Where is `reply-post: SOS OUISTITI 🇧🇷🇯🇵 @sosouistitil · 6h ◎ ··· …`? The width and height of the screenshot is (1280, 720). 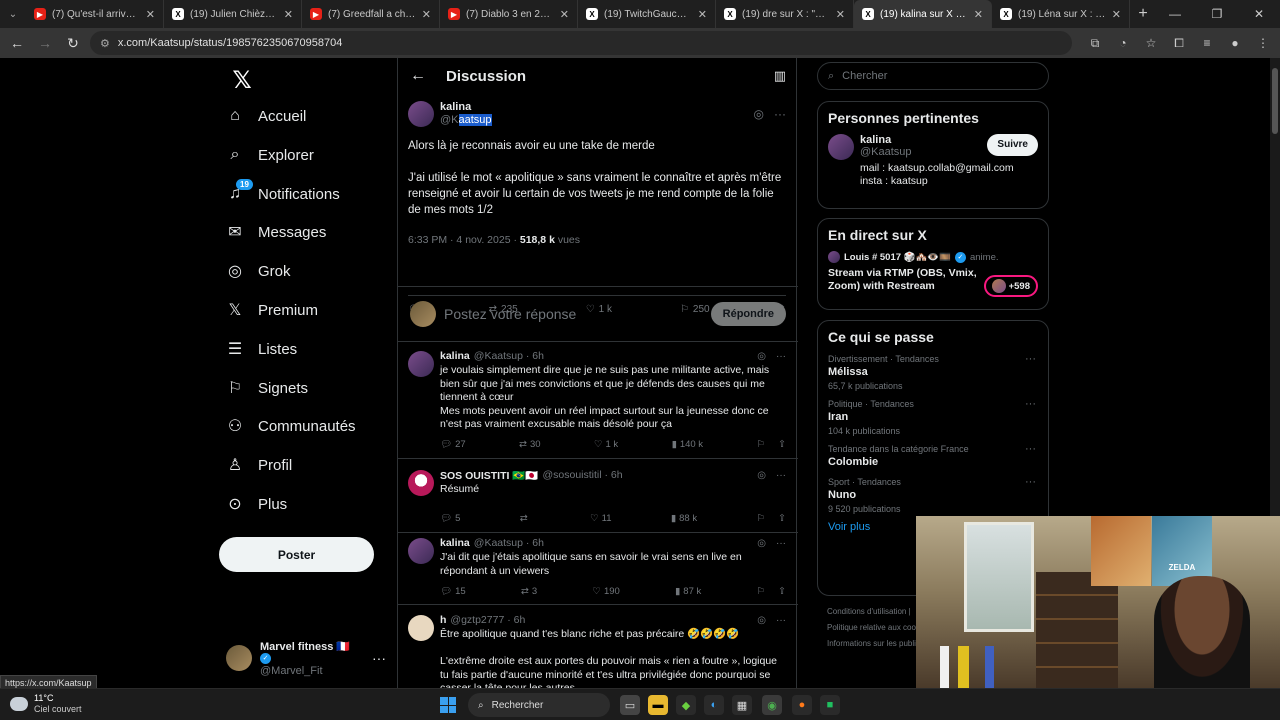 reply-post: SOS OUISTITI 🇧🇷🇯🇵 @sosouistitil · 6h ◎ ··· … is located at coordinates (598, 497).